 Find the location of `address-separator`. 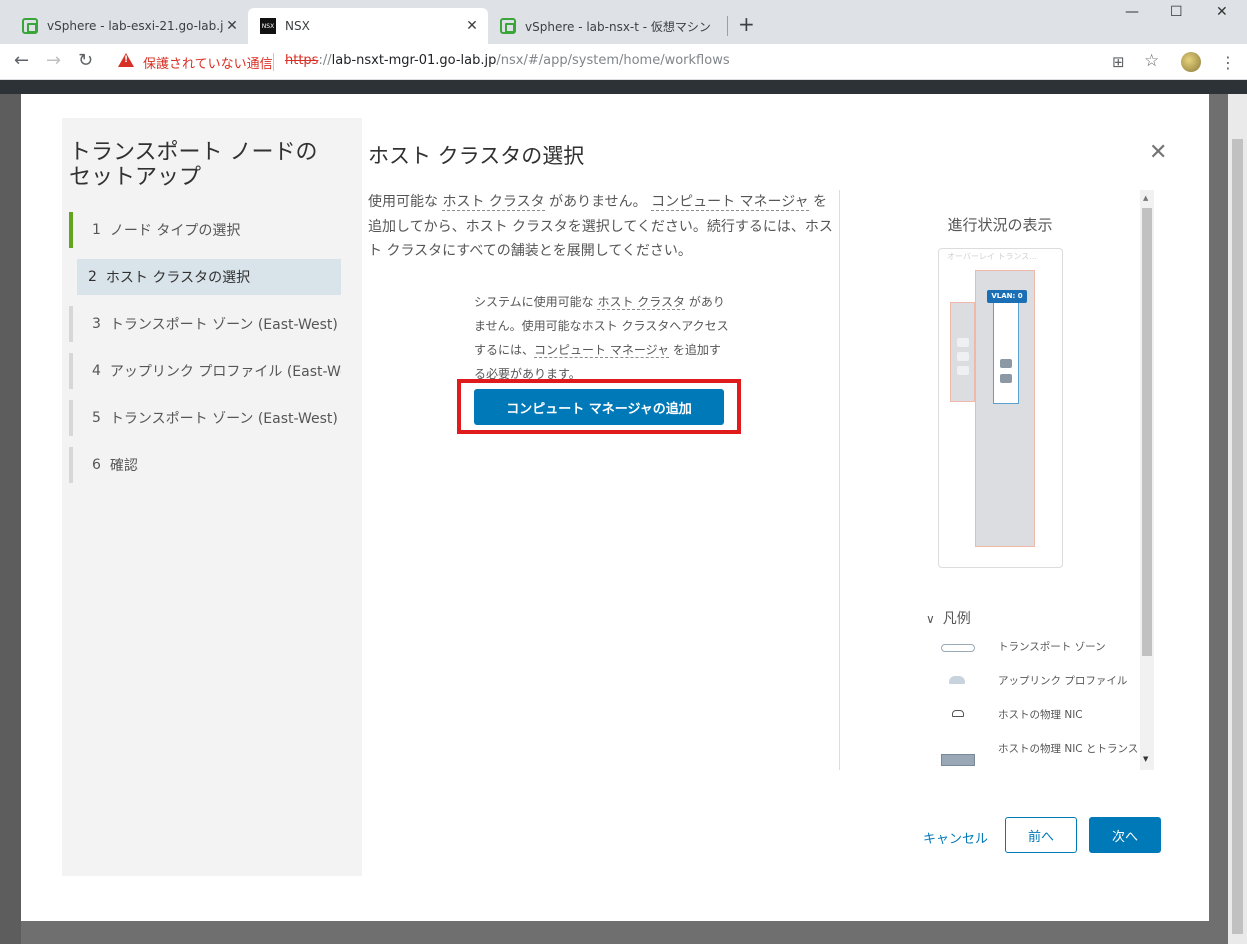

address-separator is located at coordinates (273, 62).